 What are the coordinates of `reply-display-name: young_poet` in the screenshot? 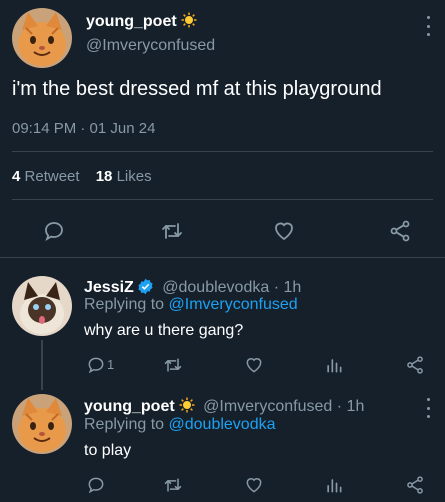 It's located at (129, 406).